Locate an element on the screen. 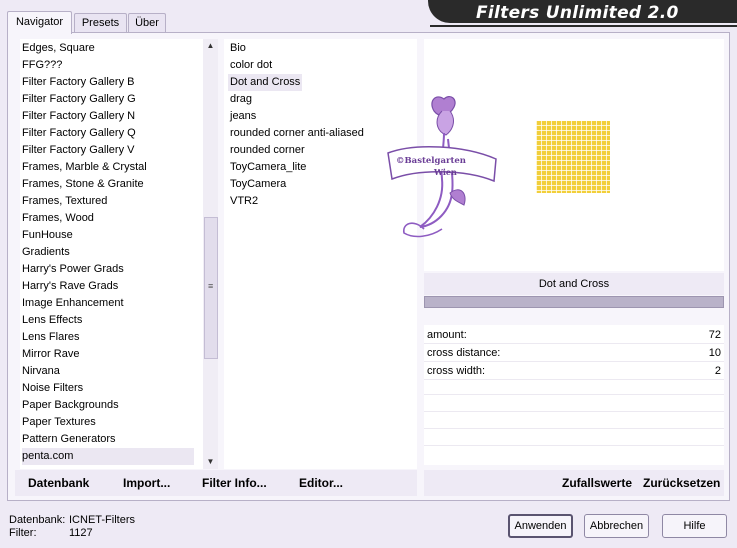 This screenshot has height=548, width=737. database-button: Datenbank is located at coordinates (58, 483).